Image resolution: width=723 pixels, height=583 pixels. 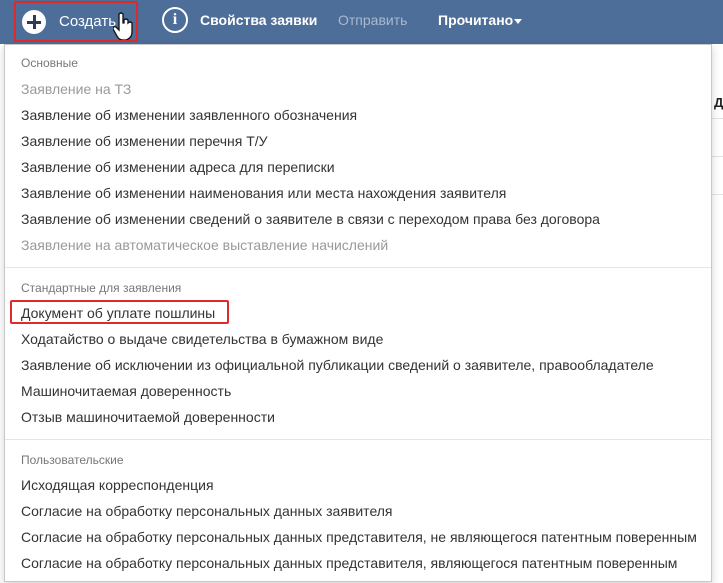 I want to click on menu-item: Отзыв машиночитаемой доверенности, so click(x=148, y=417).